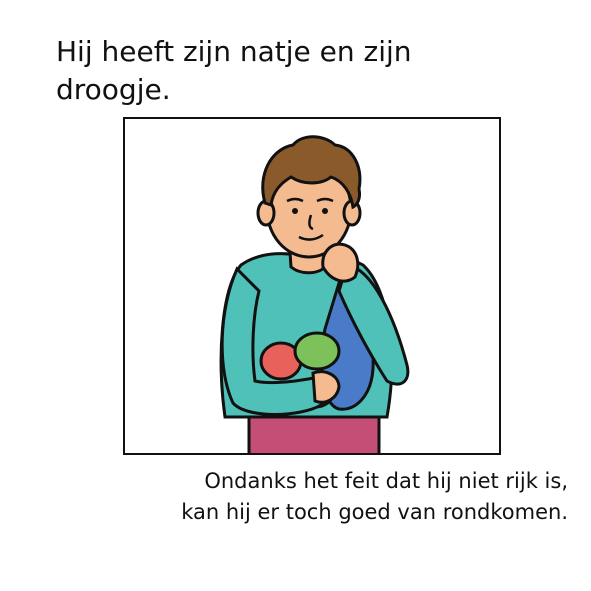  What do you see at coordinates (374, 512) in the screenshot?
I see `caption-line-2: kan hij er toch goed van rondkomen.` at bounding box center [374, 512].